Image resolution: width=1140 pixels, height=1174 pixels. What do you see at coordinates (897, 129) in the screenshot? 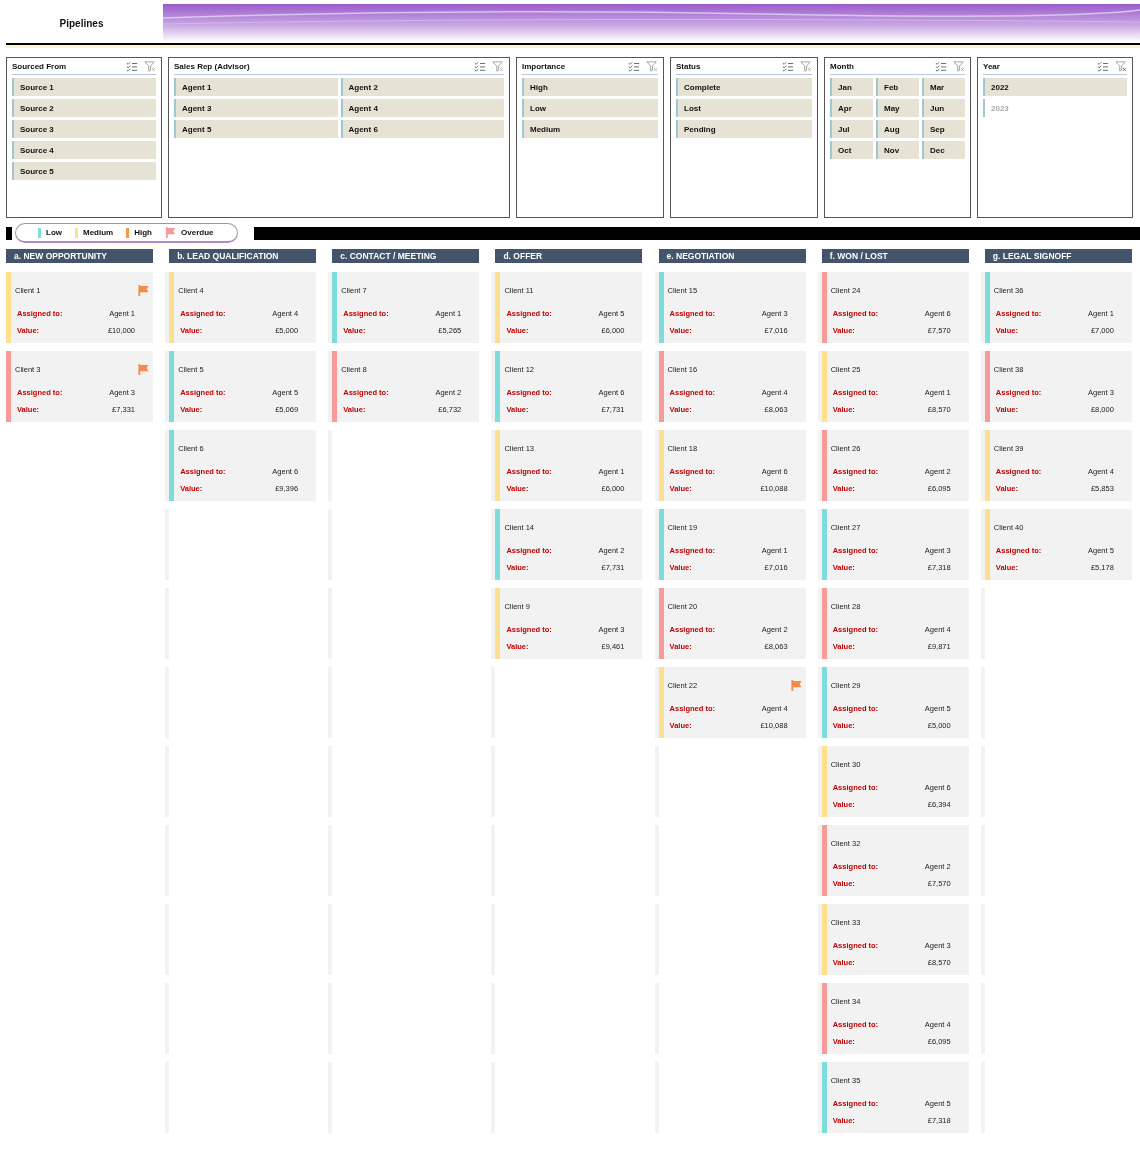
I see `filter-option: Aug` at bounding box center [897, 129].